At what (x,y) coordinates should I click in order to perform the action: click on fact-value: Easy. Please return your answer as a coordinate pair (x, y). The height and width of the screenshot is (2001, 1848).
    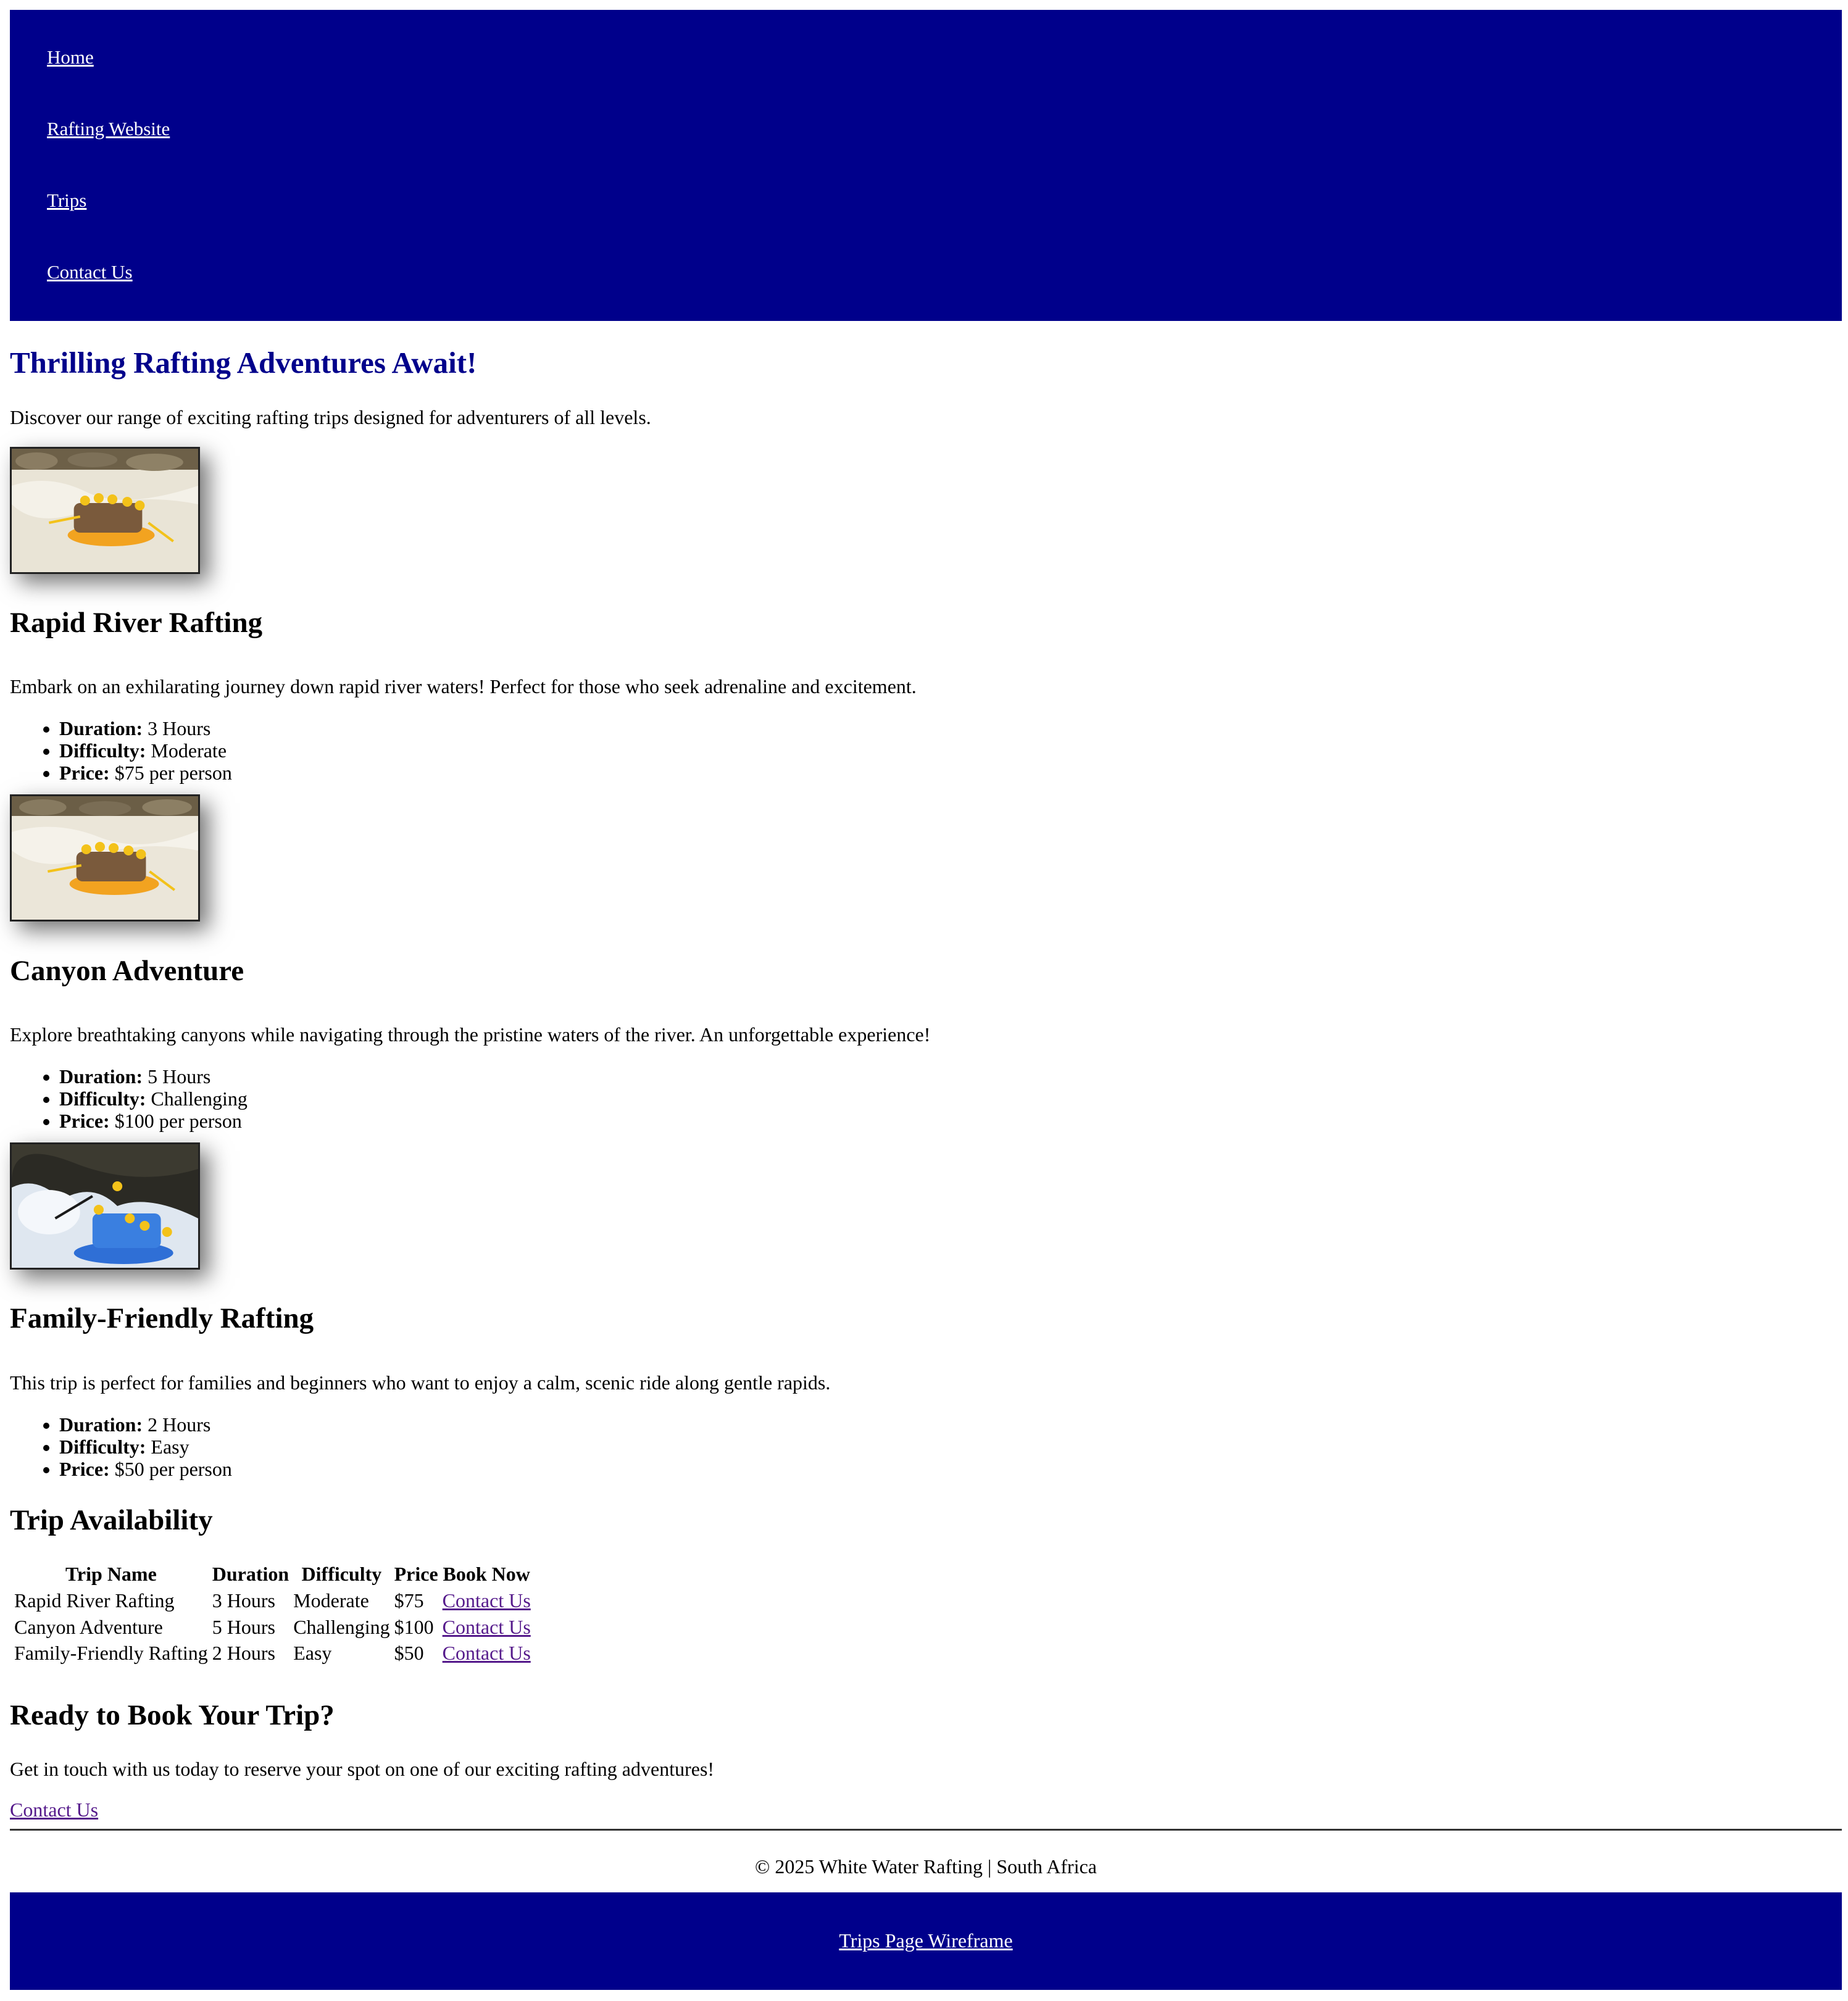
    Looking at the image, I should click on (170, 1447).